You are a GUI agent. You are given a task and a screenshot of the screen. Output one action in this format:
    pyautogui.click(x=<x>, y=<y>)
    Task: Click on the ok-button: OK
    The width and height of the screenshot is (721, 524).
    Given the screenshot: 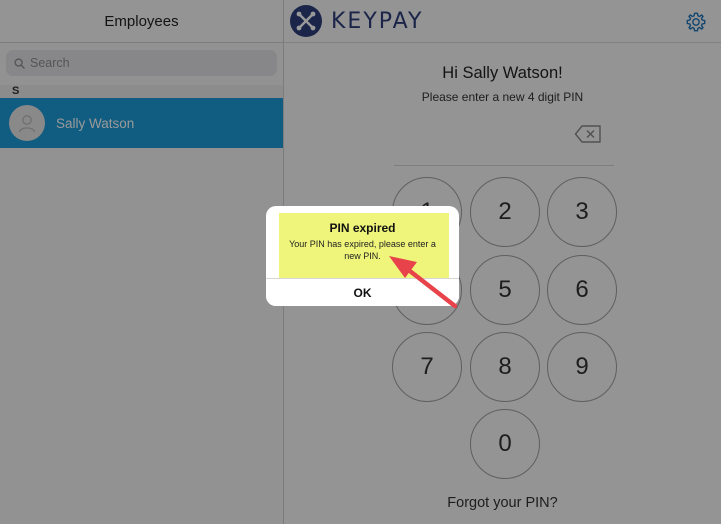 What is the action you would take?
    pyautogui.click(x=362, y=292)
    